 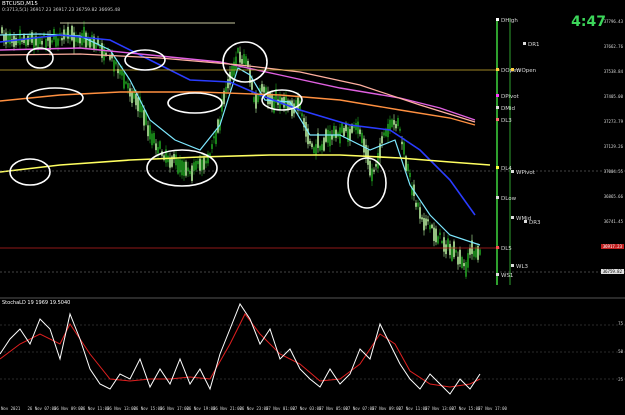 I want to click on time-axis-label: 27 Nov 01:00, so click(x=280, y=408).